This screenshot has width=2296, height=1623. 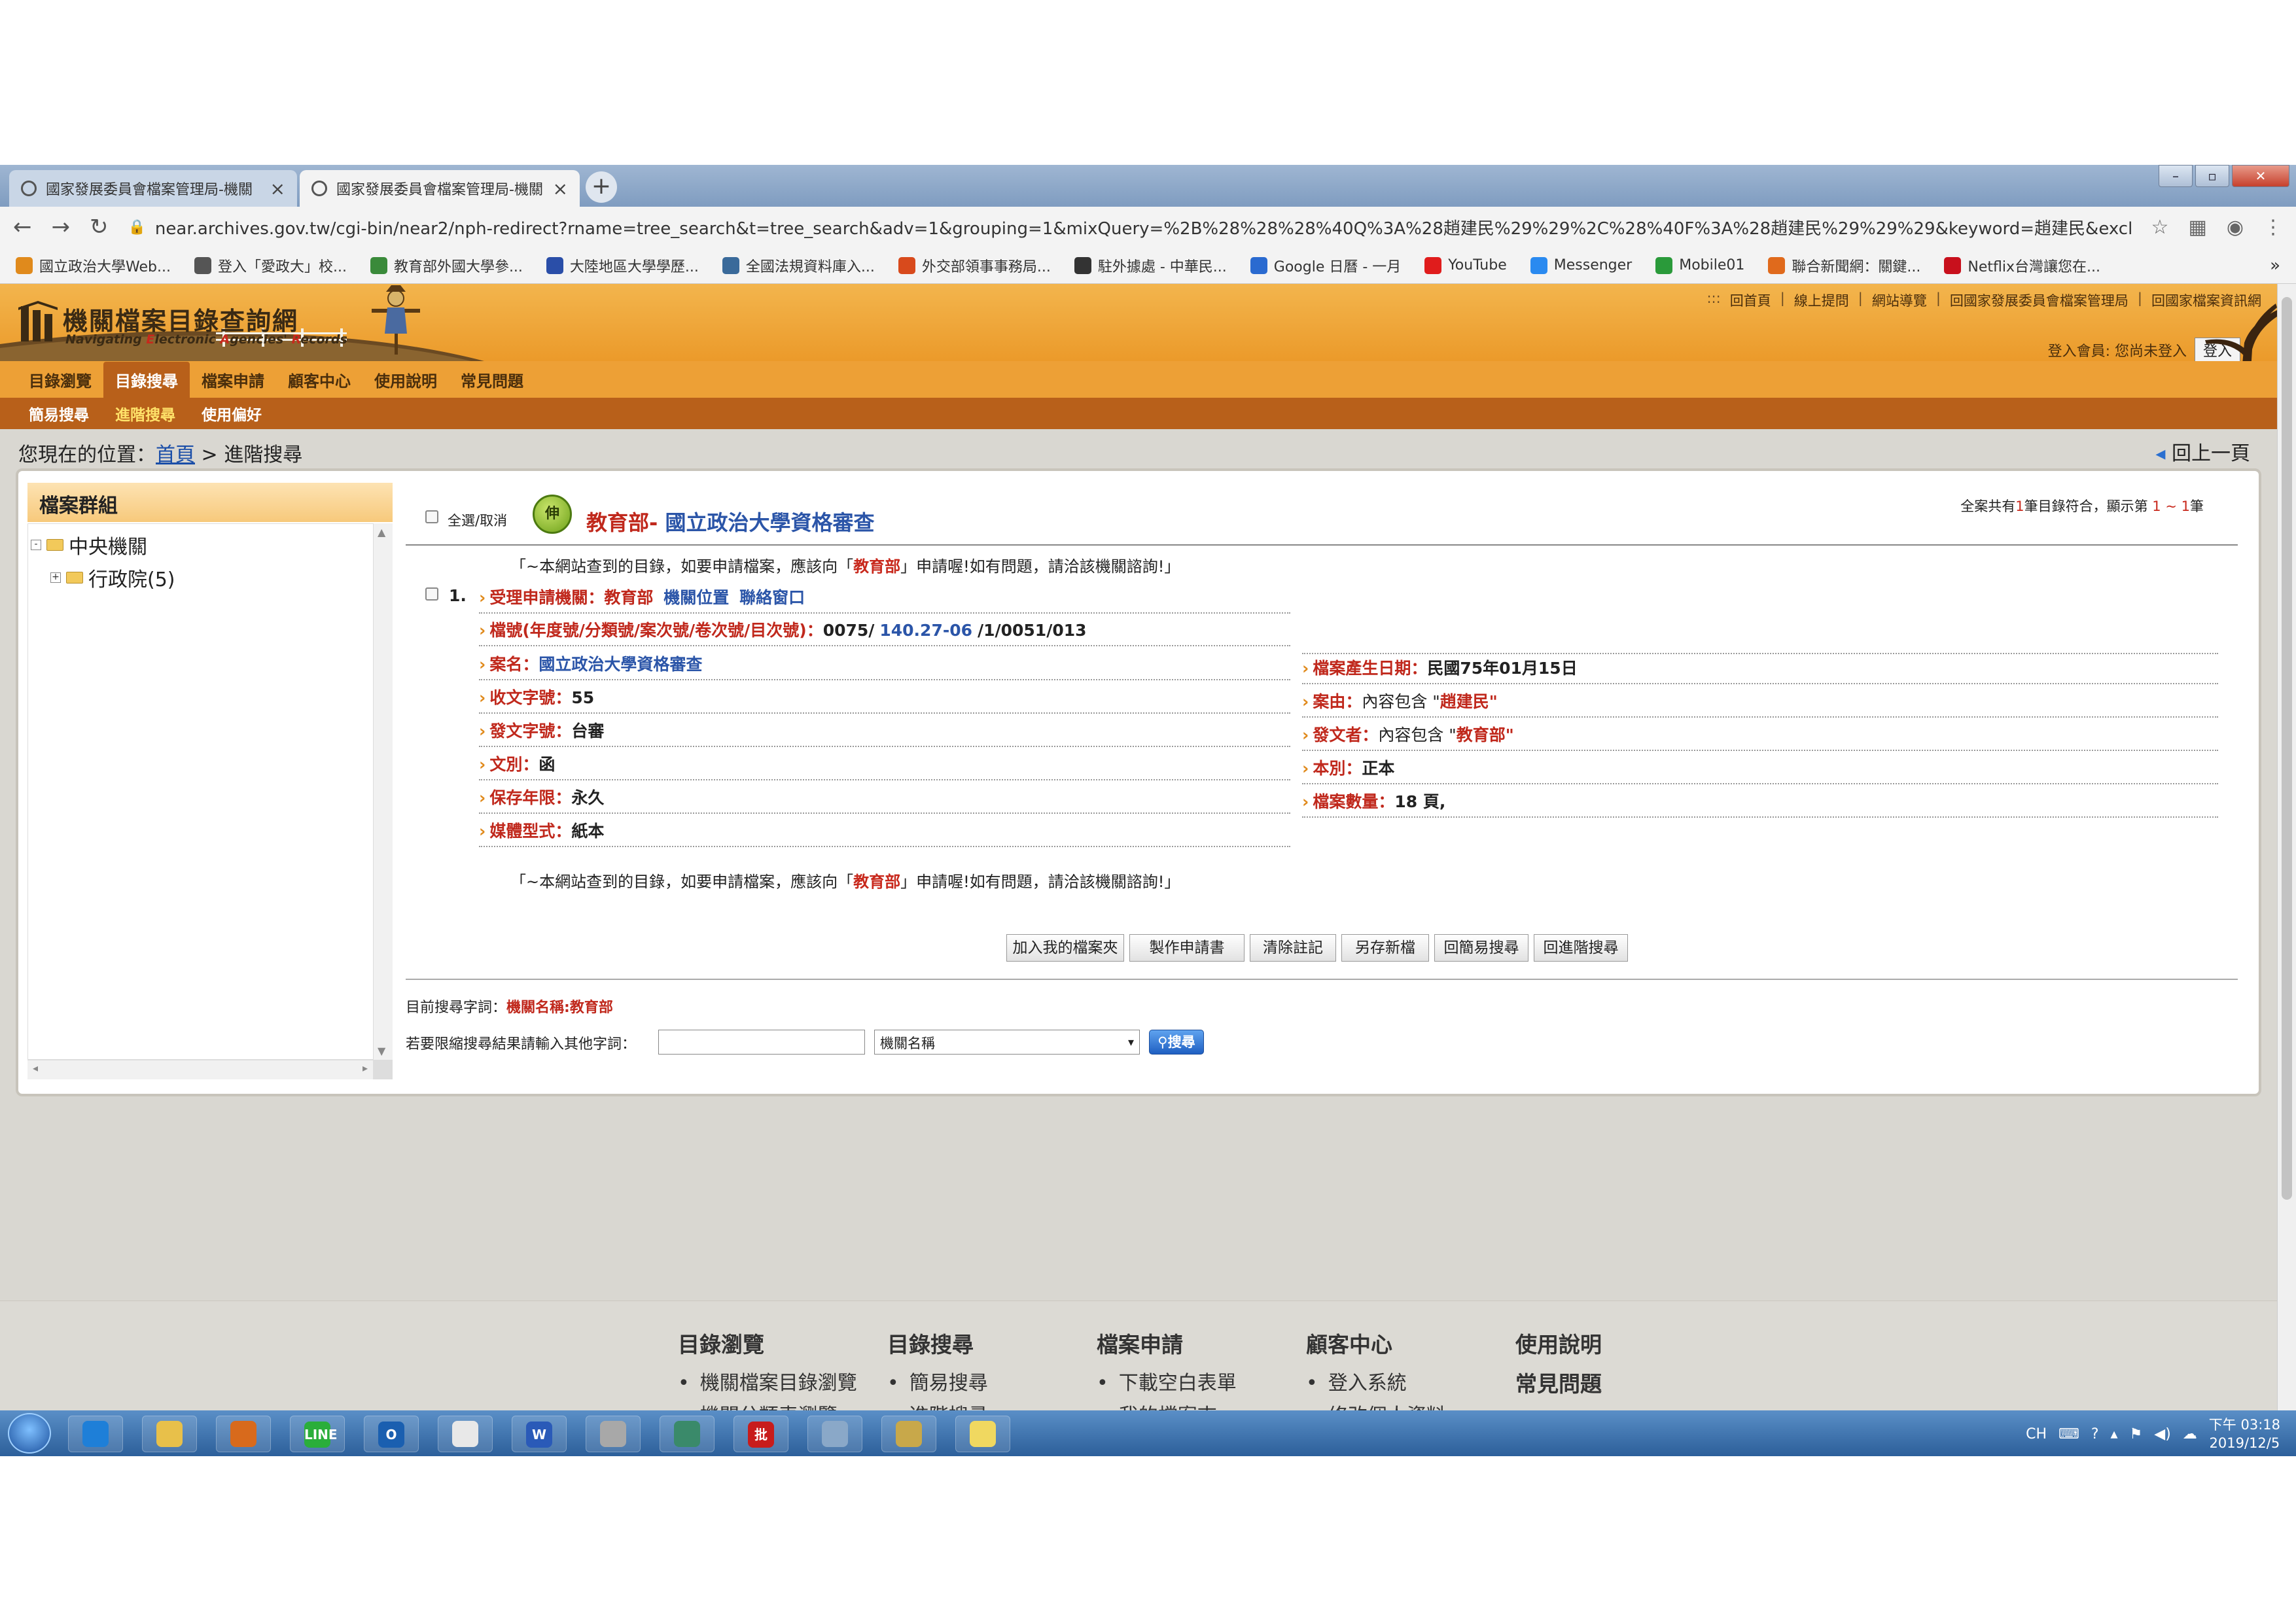 I want to click on footer-link: 下載空白表單, so click(x=1167, y=1381).